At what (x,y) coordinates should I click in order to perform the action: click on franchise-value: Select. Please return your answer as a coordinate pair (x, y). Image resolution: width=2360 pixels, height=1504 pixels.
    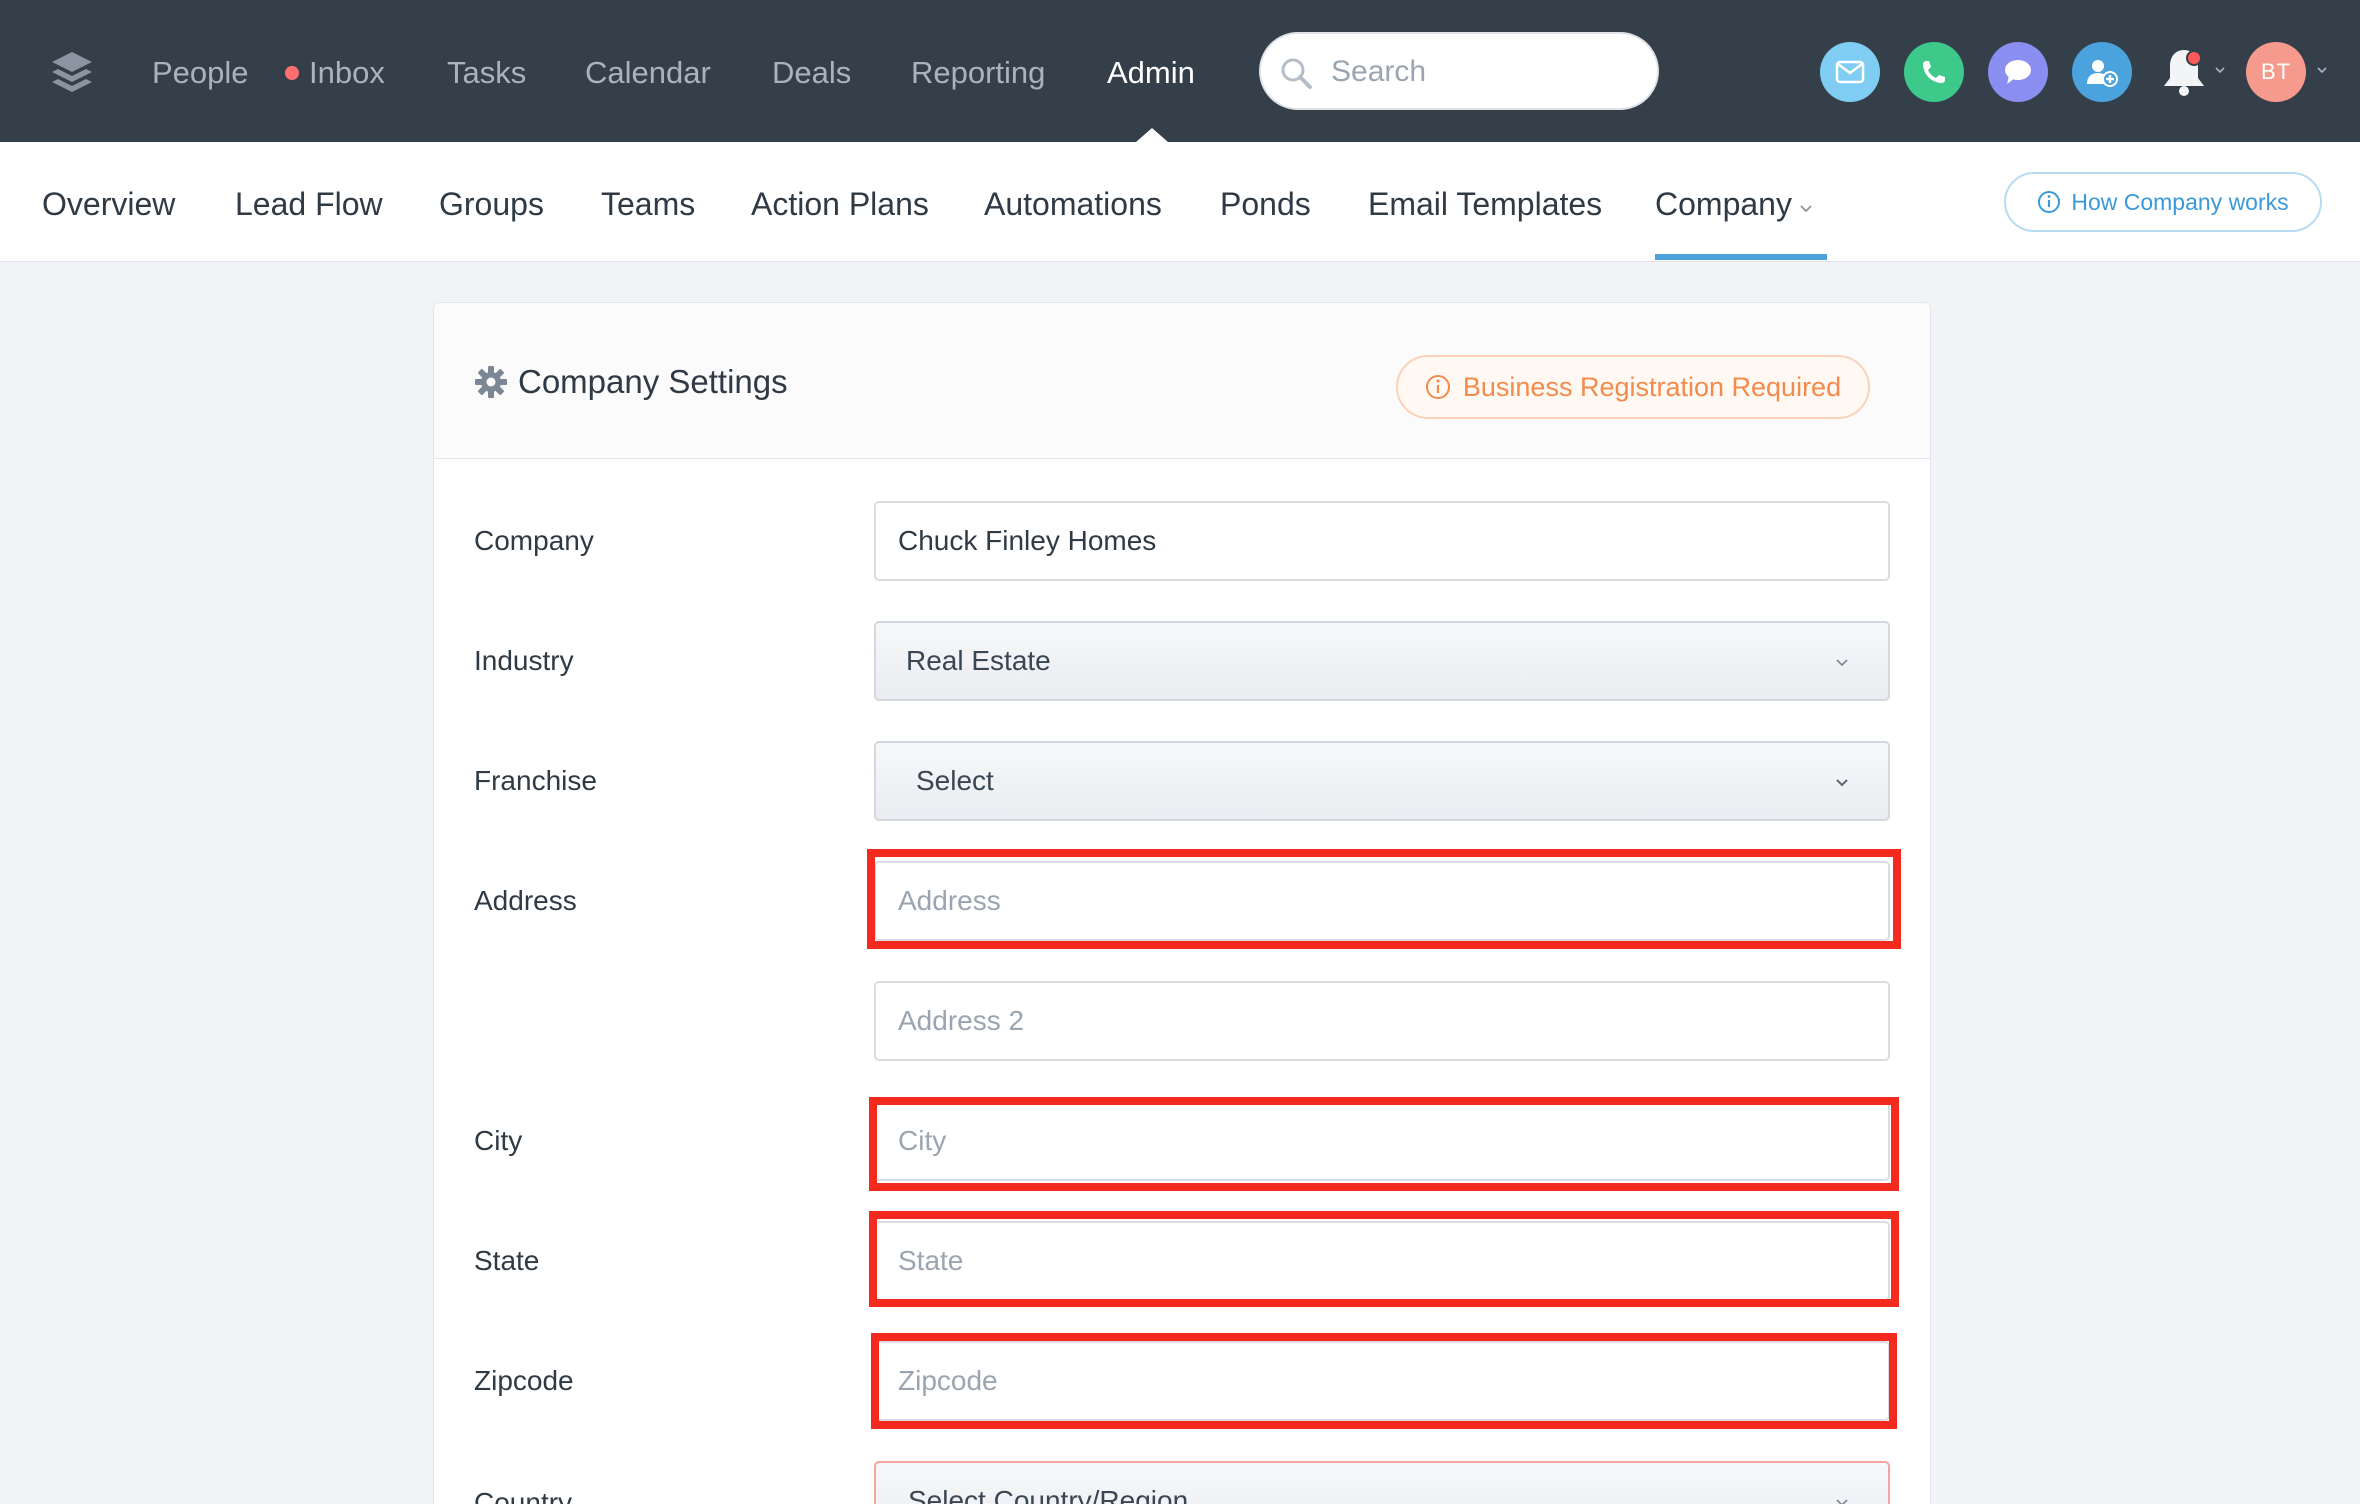
    Looking at the image, I should click on (955, 780).